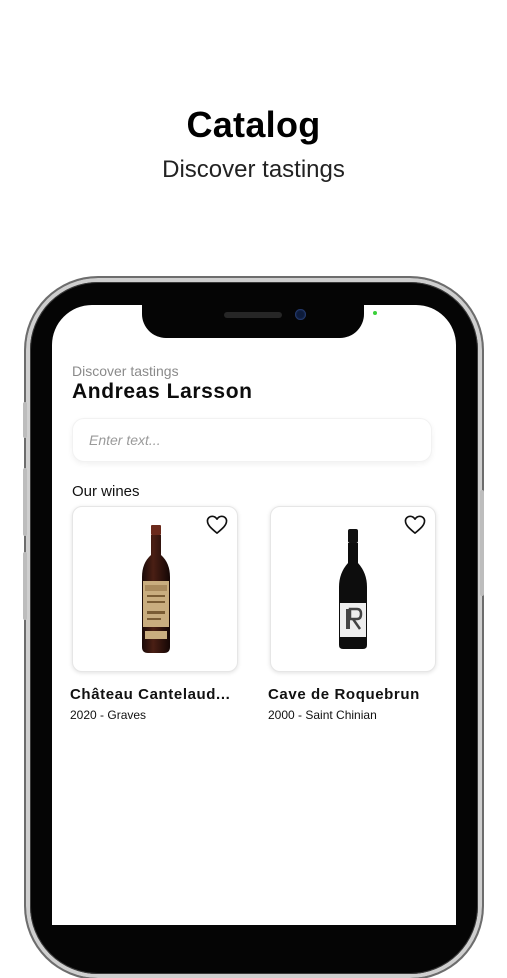  What do you see at coordinates (25, 502) in the screenshot?
I see `phone-volume-up-button` at bounding box center [25, 502].